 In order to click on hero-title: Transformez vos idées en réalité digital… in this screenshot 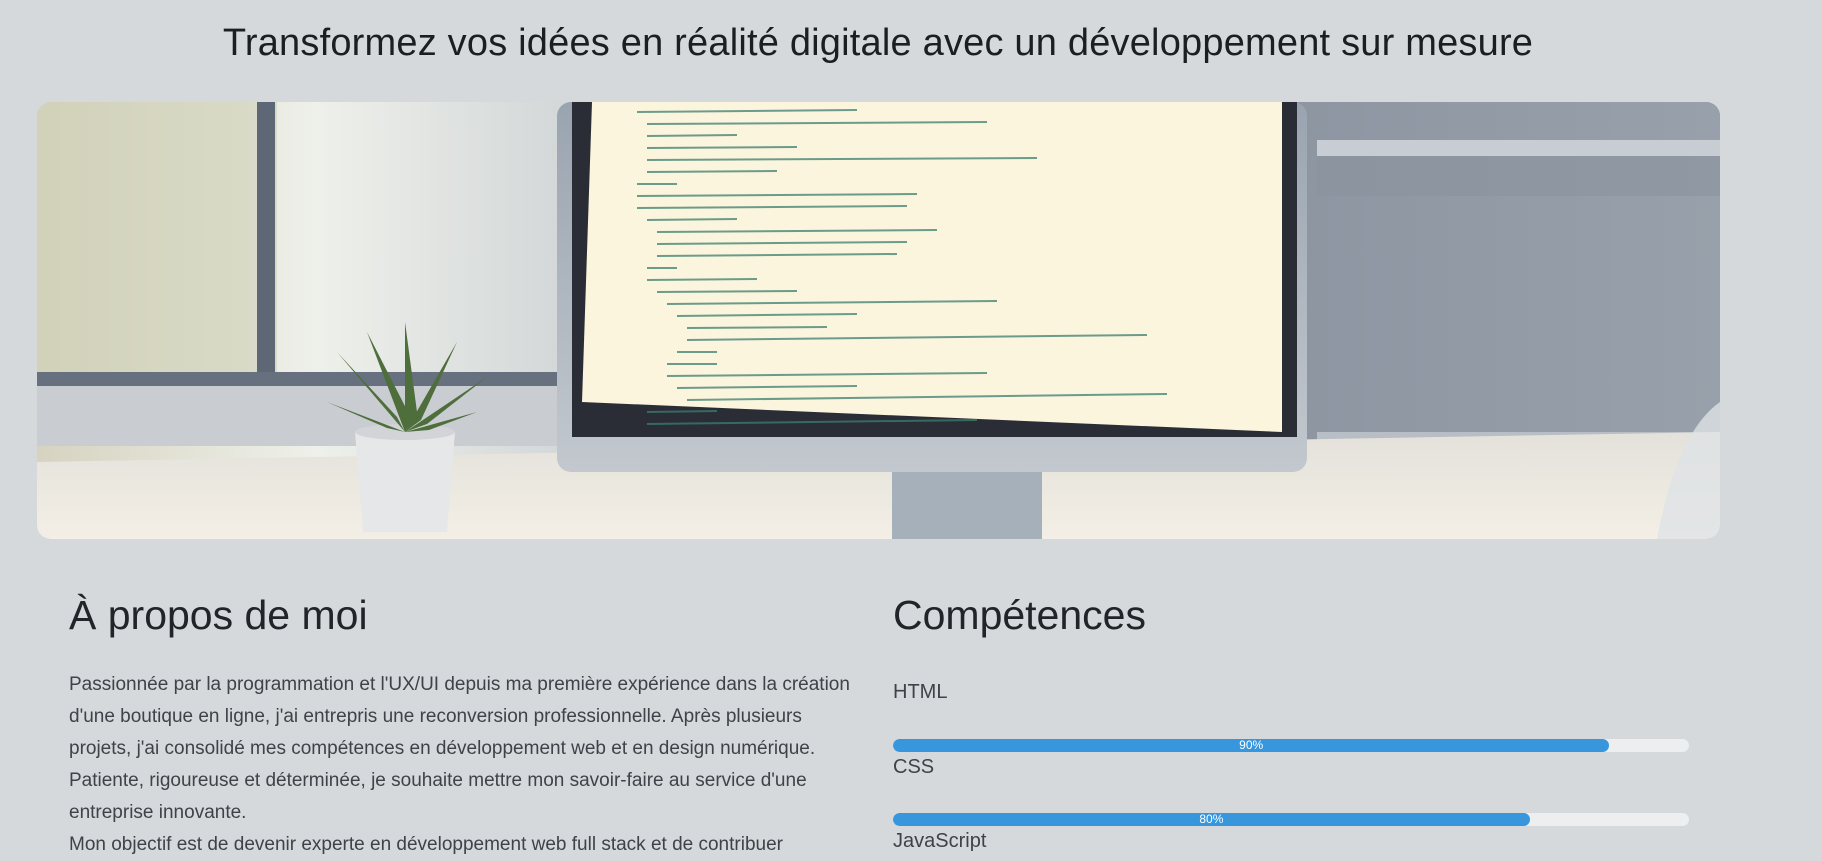, I will do `click(878, 43)`.